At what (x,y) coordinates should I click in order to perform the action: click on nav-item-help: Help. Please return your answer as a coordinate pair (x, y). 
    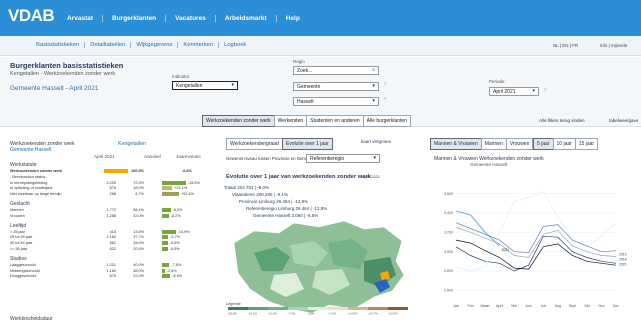
    Looking at the image, I should click on (293, 18).